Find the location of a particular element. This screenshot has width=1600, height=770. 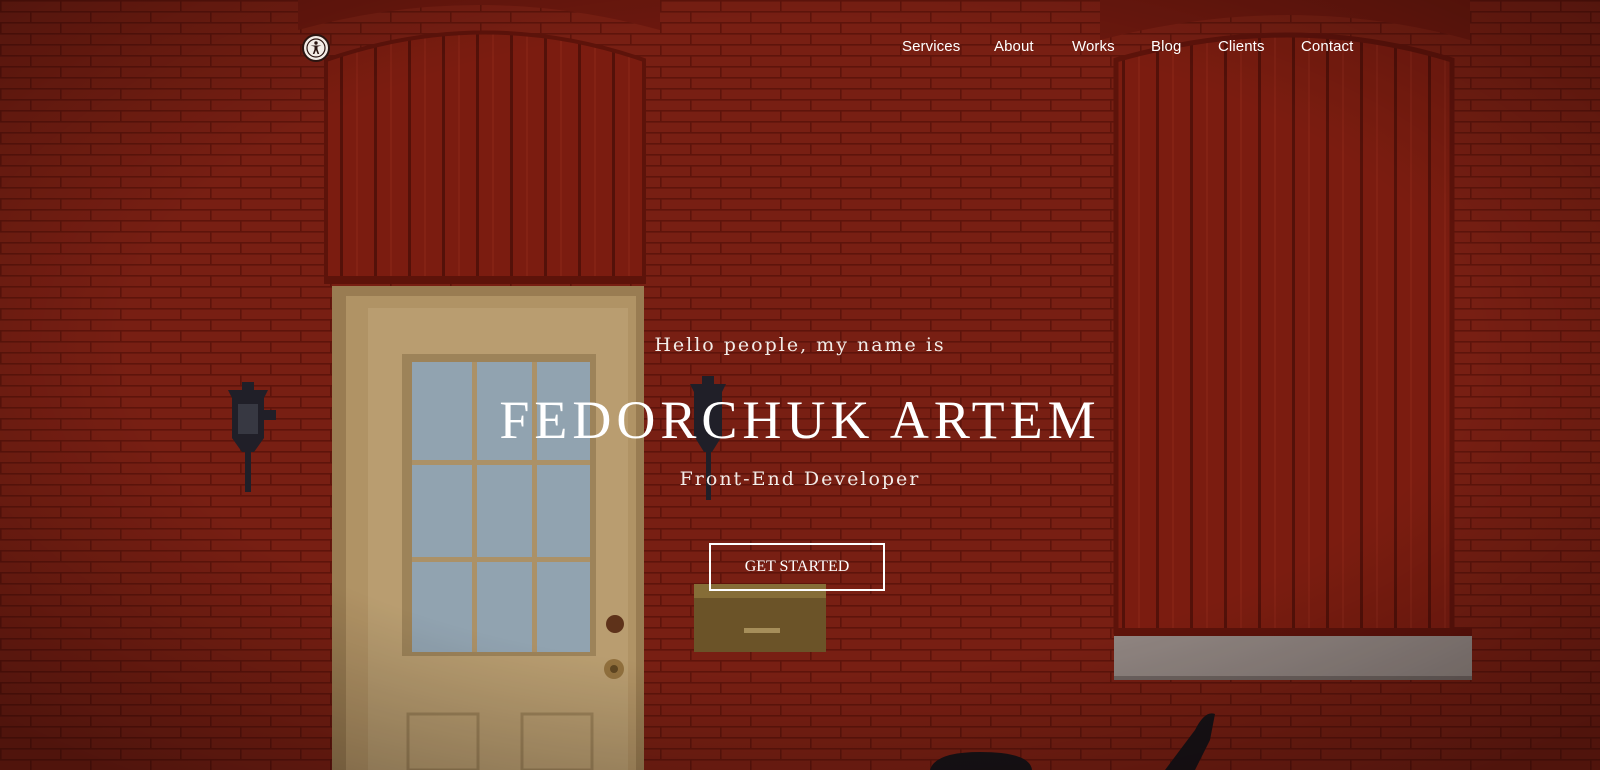

nav-link-contact: Contact is located at coordinates (1327, 46).